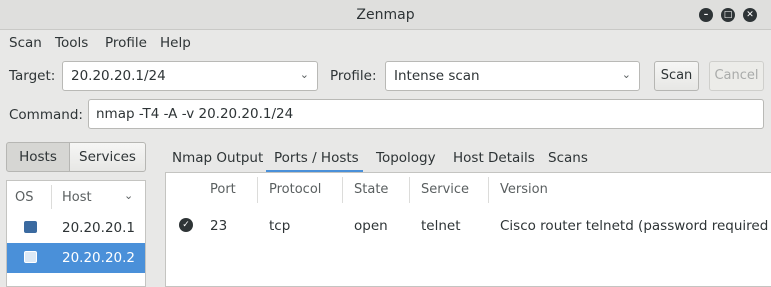 This screenshot has height=287, width=771. What do you see at coordinates (195, 114) in the screenshot?
I see `command-value: nmap -T4 -A -v 20.20.20.1/24` at bounding box center [195, 114].